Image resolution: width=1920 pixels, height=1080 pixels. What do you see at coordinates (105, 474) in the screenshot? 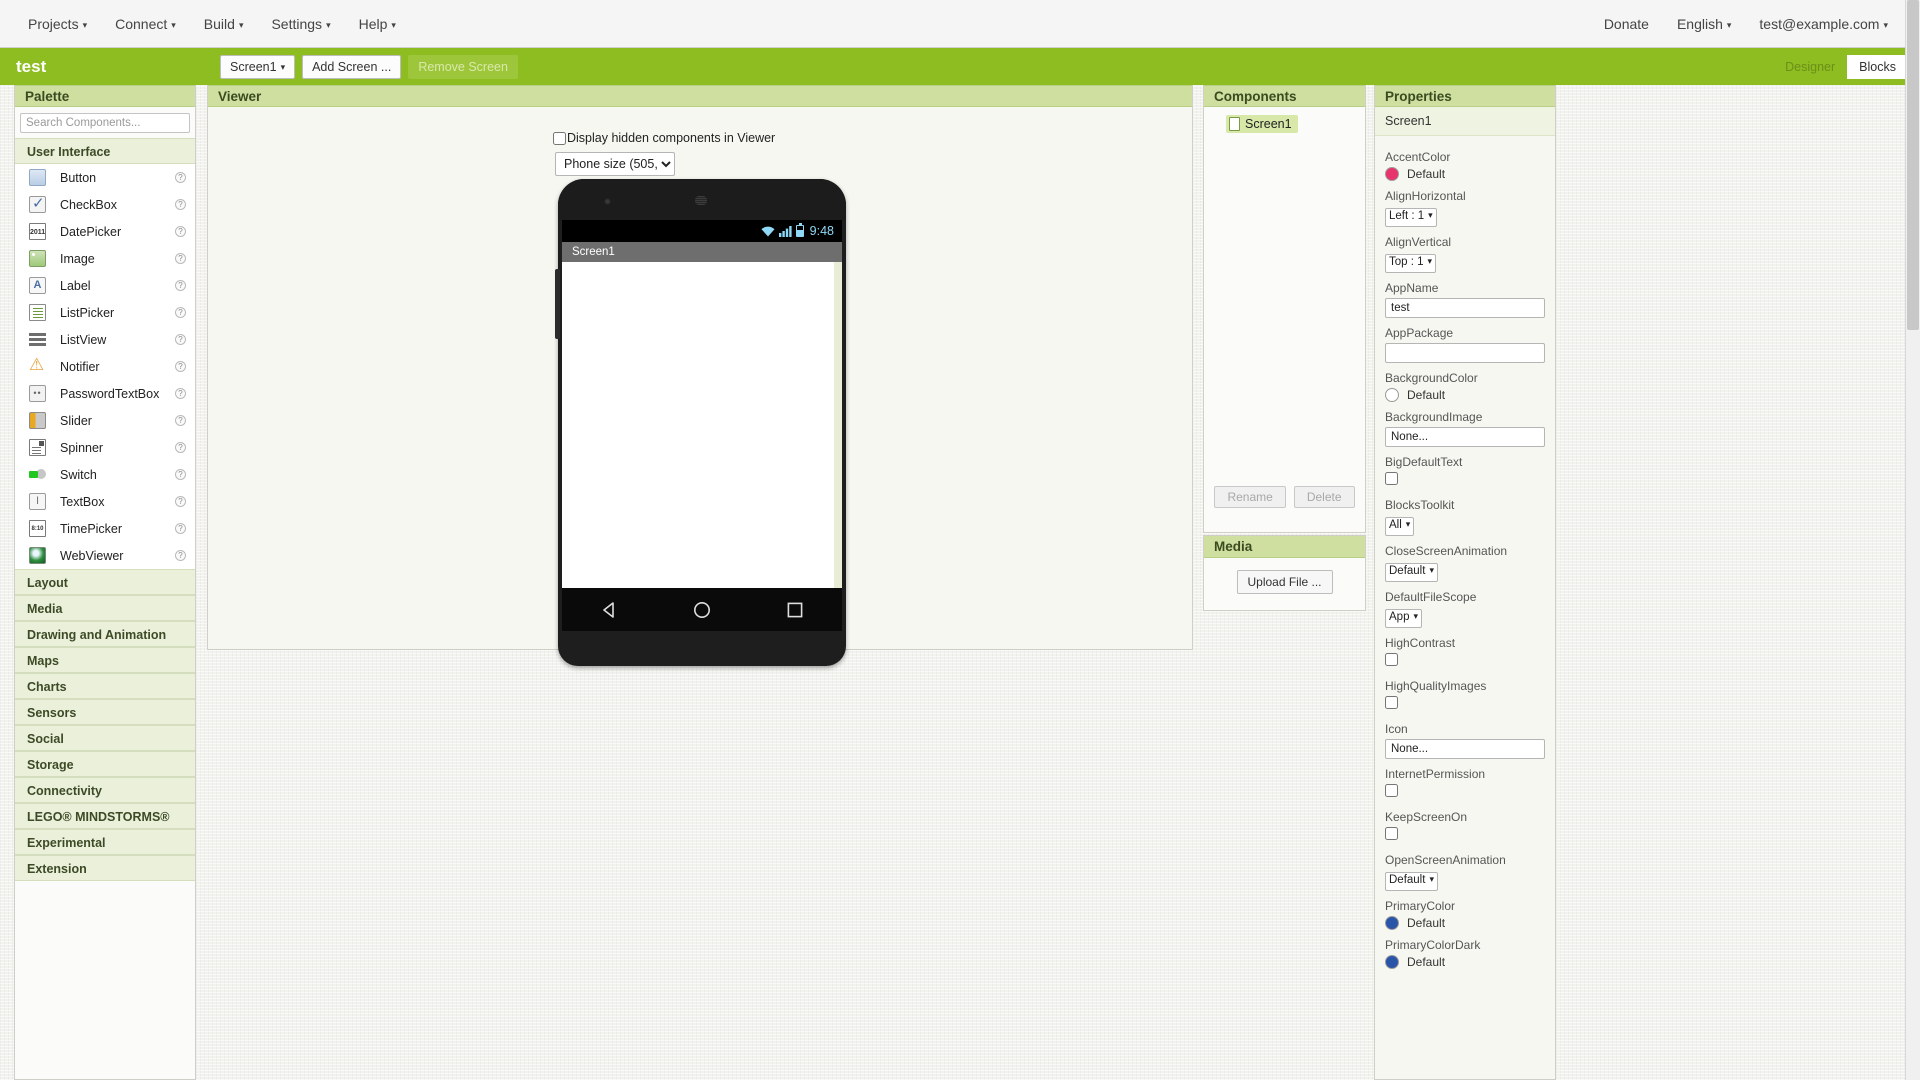
I see `palette-item-switch: Switch ?` at bounding box center [105, 474].